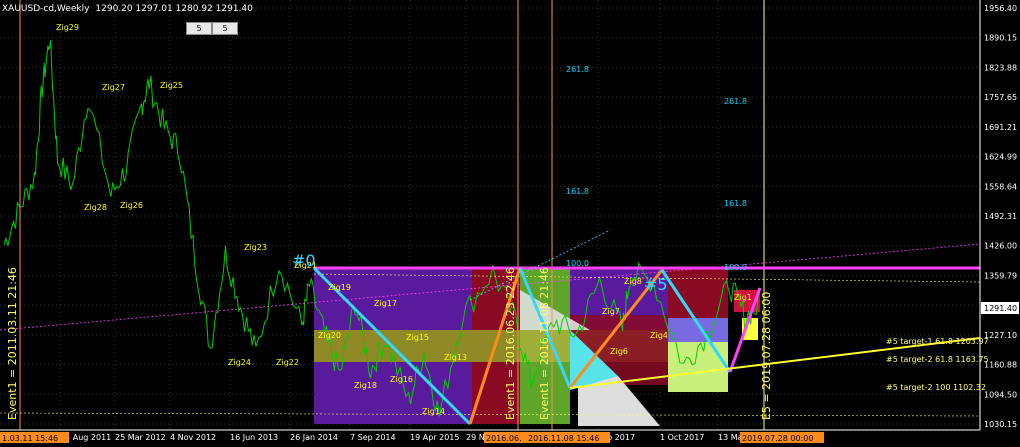 This screenshot has width=1020, height=447. I want to click on y-tick-label: 1956.40, so click(1000, 8).